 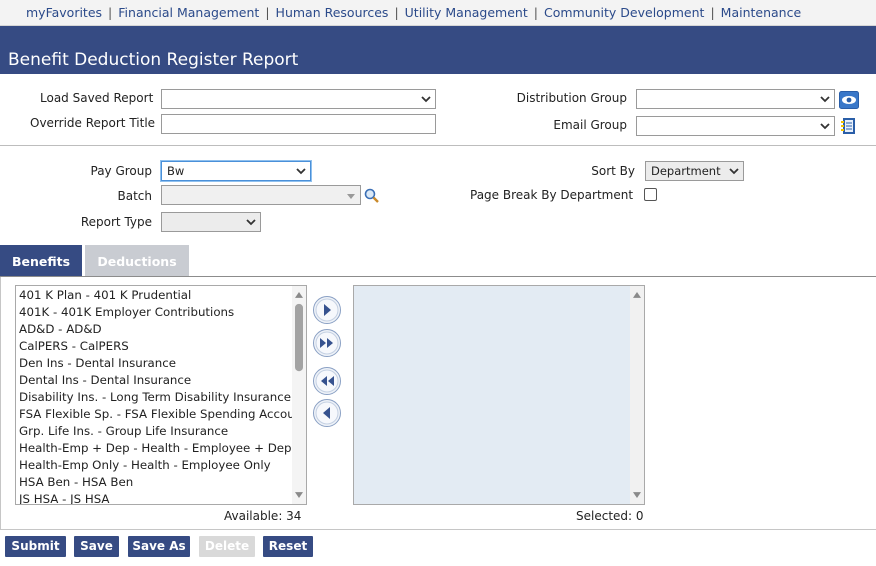 I want to click on delete-button: Delete, so click(x=227, y=546).